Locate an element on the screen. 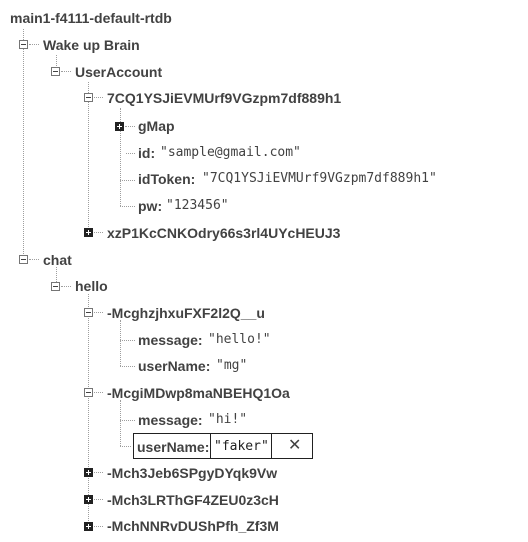 The image size is (528, 542). field-key-id: id: is located at coordinates (147, 153).